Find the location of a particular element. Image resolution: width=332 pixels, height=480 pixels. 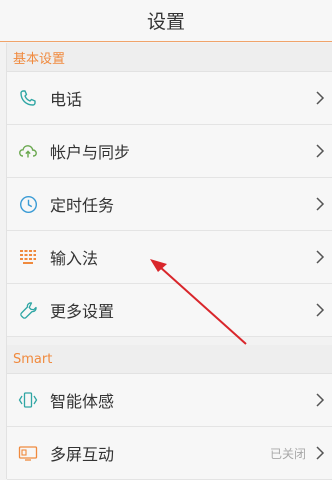

settings-item-motion-sense: 智能体感 is located at coordinates (169, 400).